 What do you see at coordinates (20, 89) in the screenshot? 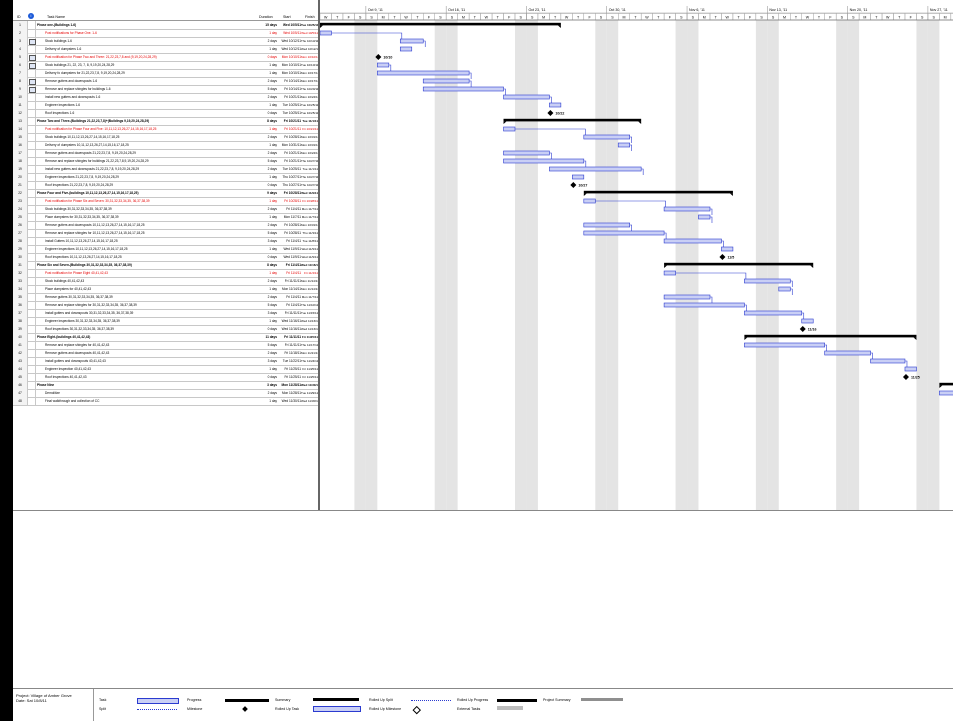
I see `row-id: 9` at bounding box center [20, 89].